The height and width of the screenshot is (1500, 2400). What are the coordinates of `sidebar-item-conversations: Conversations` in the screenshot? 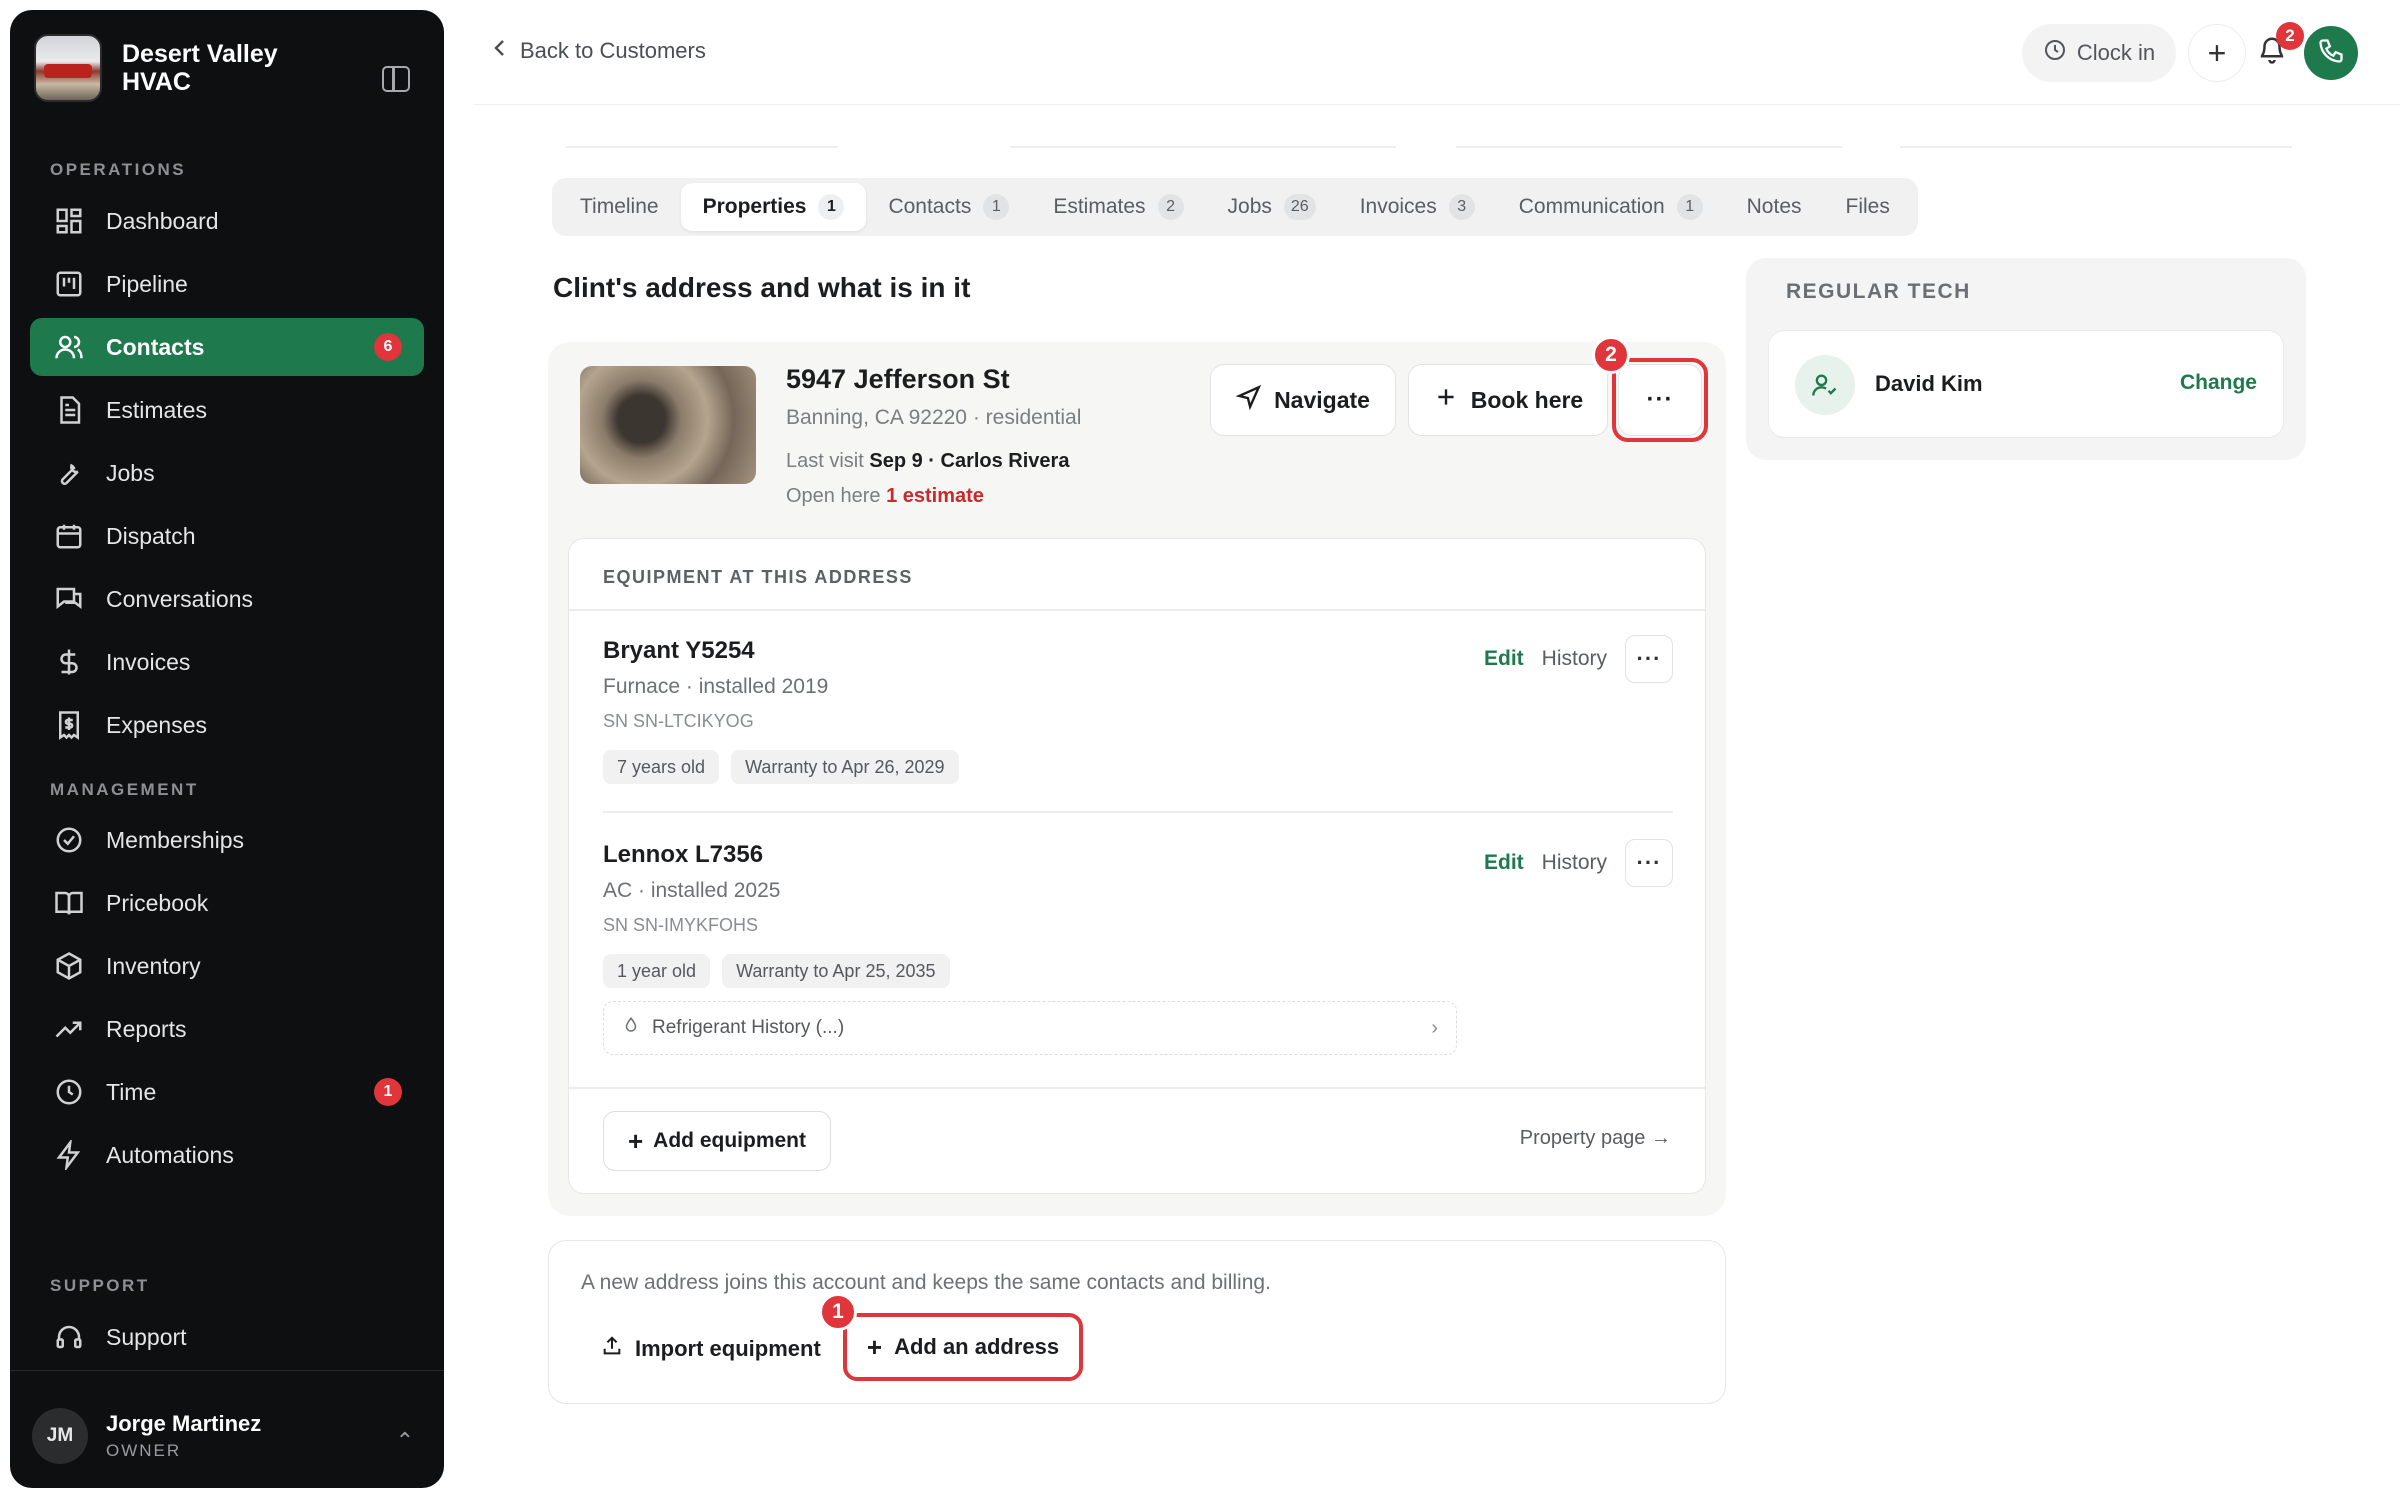 It's located at (227, 599).